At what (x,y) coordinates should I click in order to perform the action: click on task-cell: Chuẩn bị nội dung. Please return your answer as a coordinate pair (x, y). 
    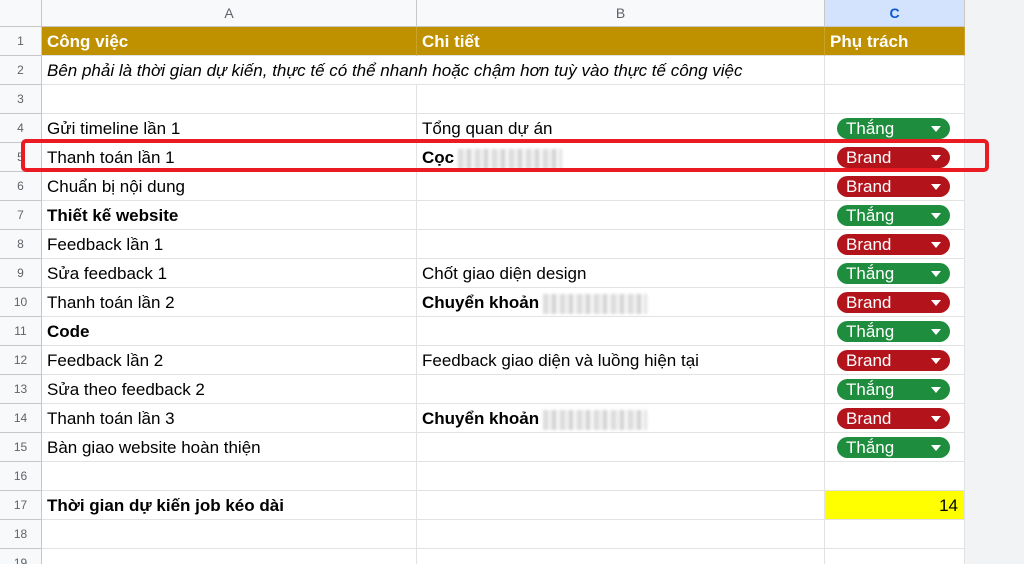
    Looking at the image, I should click on (229, 186).